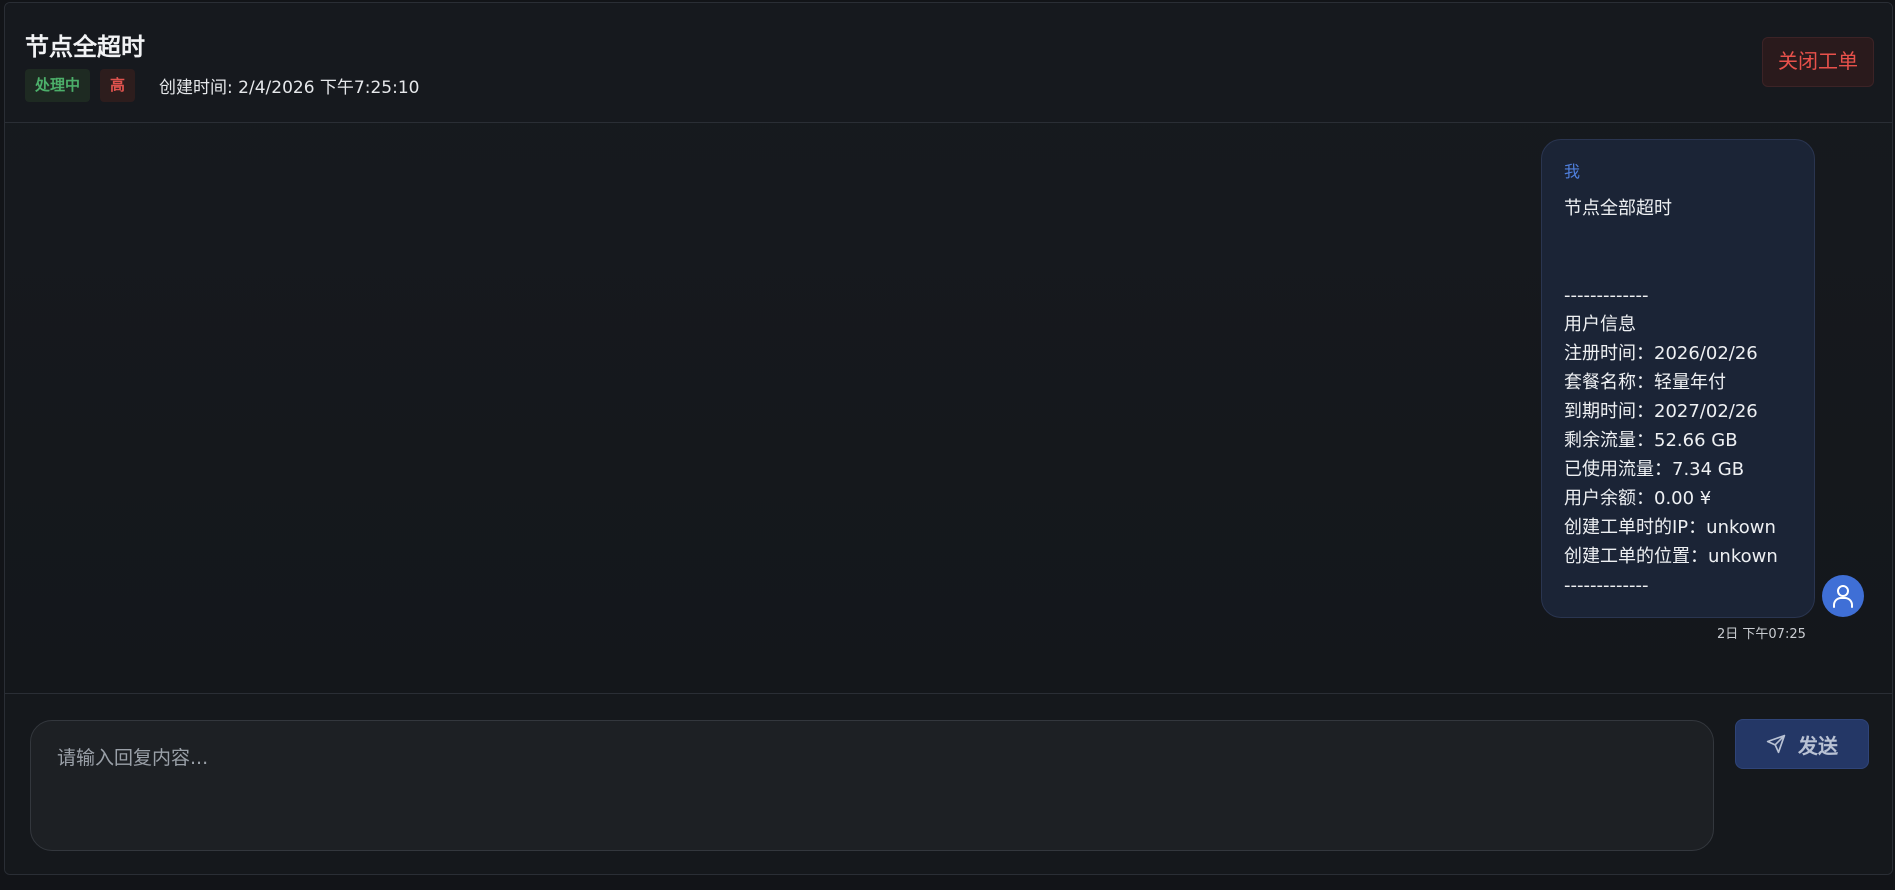  What do you see at coordinates (58, 85) in the screenshot?
I see `status-badge: 处理中` at bounding box center [58, 85].